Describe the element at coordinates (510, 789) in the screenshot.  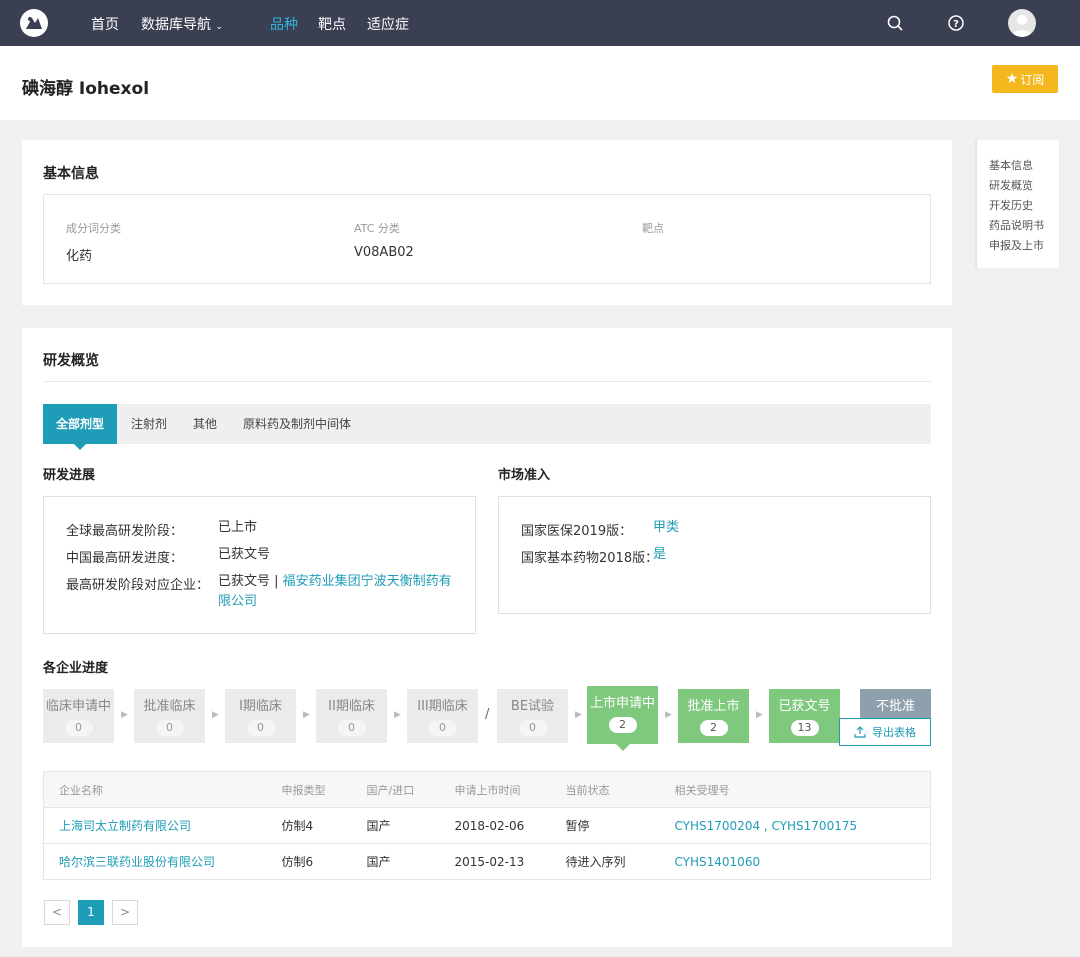
I see `col-date: 申请上市时间` at that location.